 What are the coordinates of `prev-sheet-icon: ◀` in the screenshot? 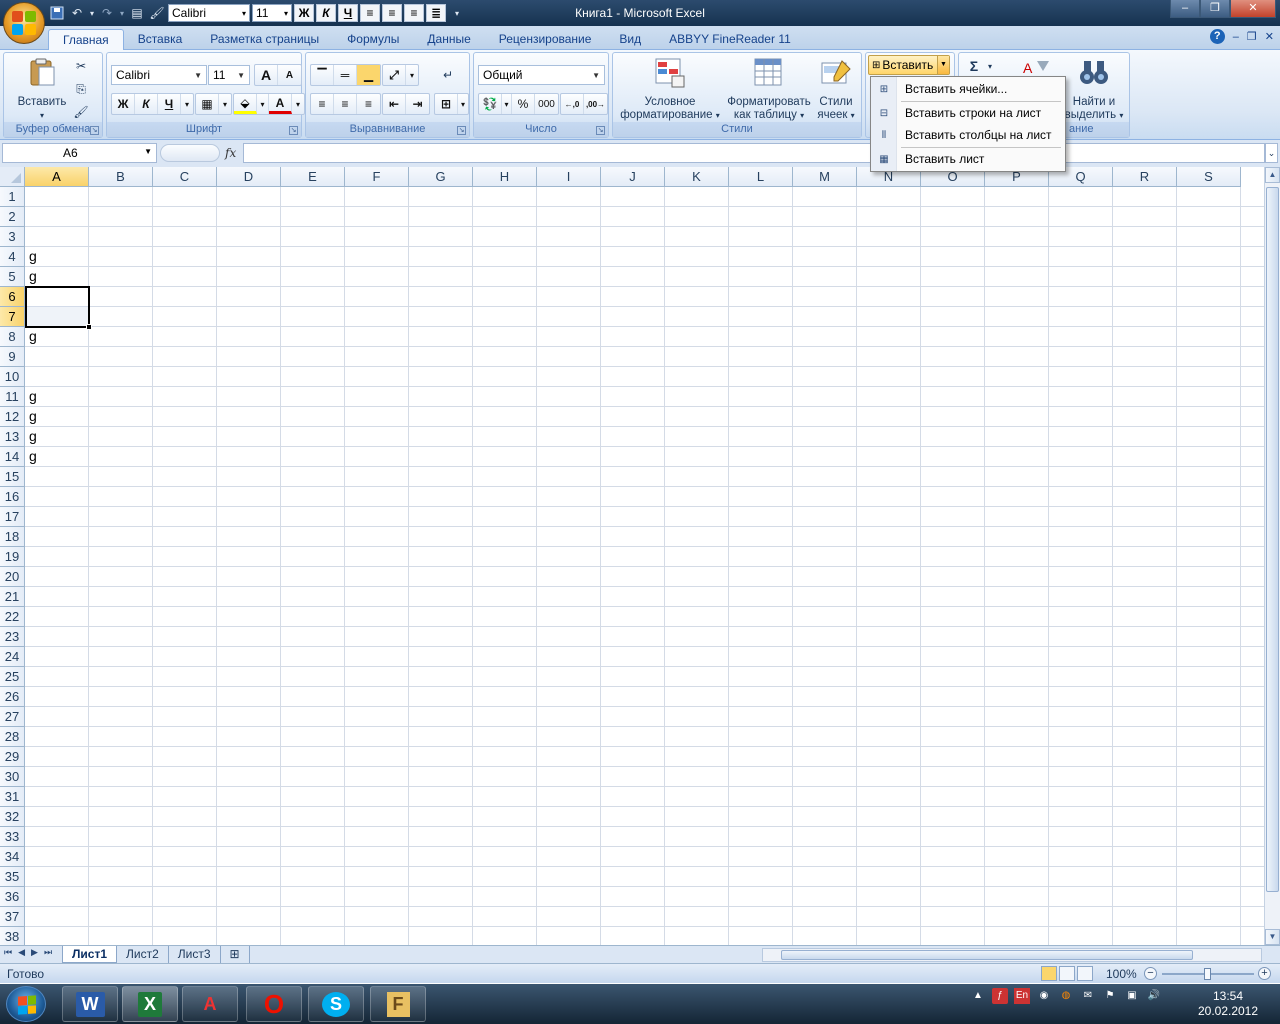 It's located at (21, 952).